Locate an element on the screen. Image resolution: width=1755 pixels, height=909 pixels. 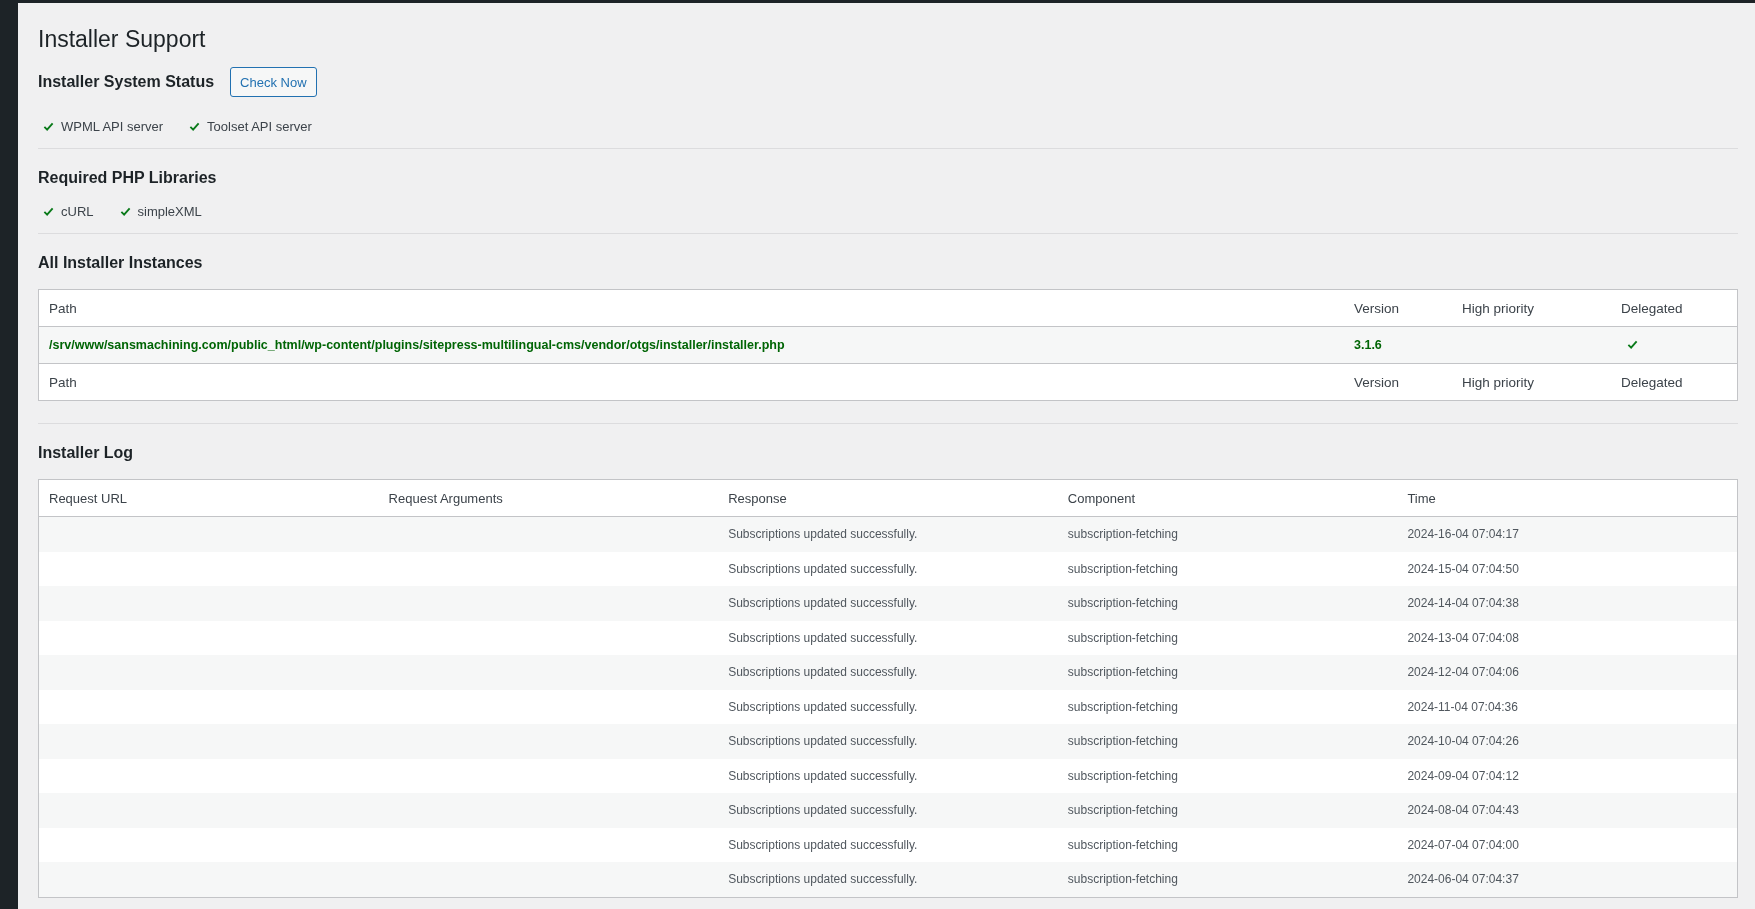
version-cell-text: 3.1.6 is located at coordinates (1368, 345).